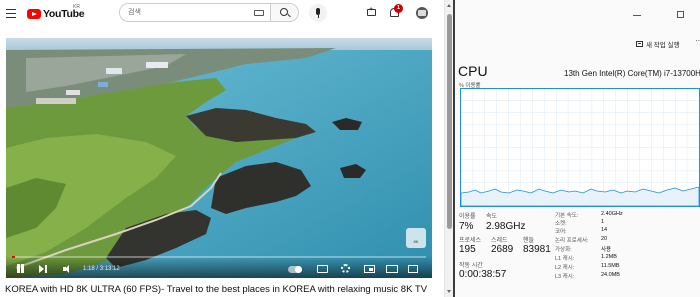 This screenshot has height=297, width=700. What do you see at coordinates (603, 222) in the screenshot?
I see `spec-value: 1` at bounding box center [603, 222].